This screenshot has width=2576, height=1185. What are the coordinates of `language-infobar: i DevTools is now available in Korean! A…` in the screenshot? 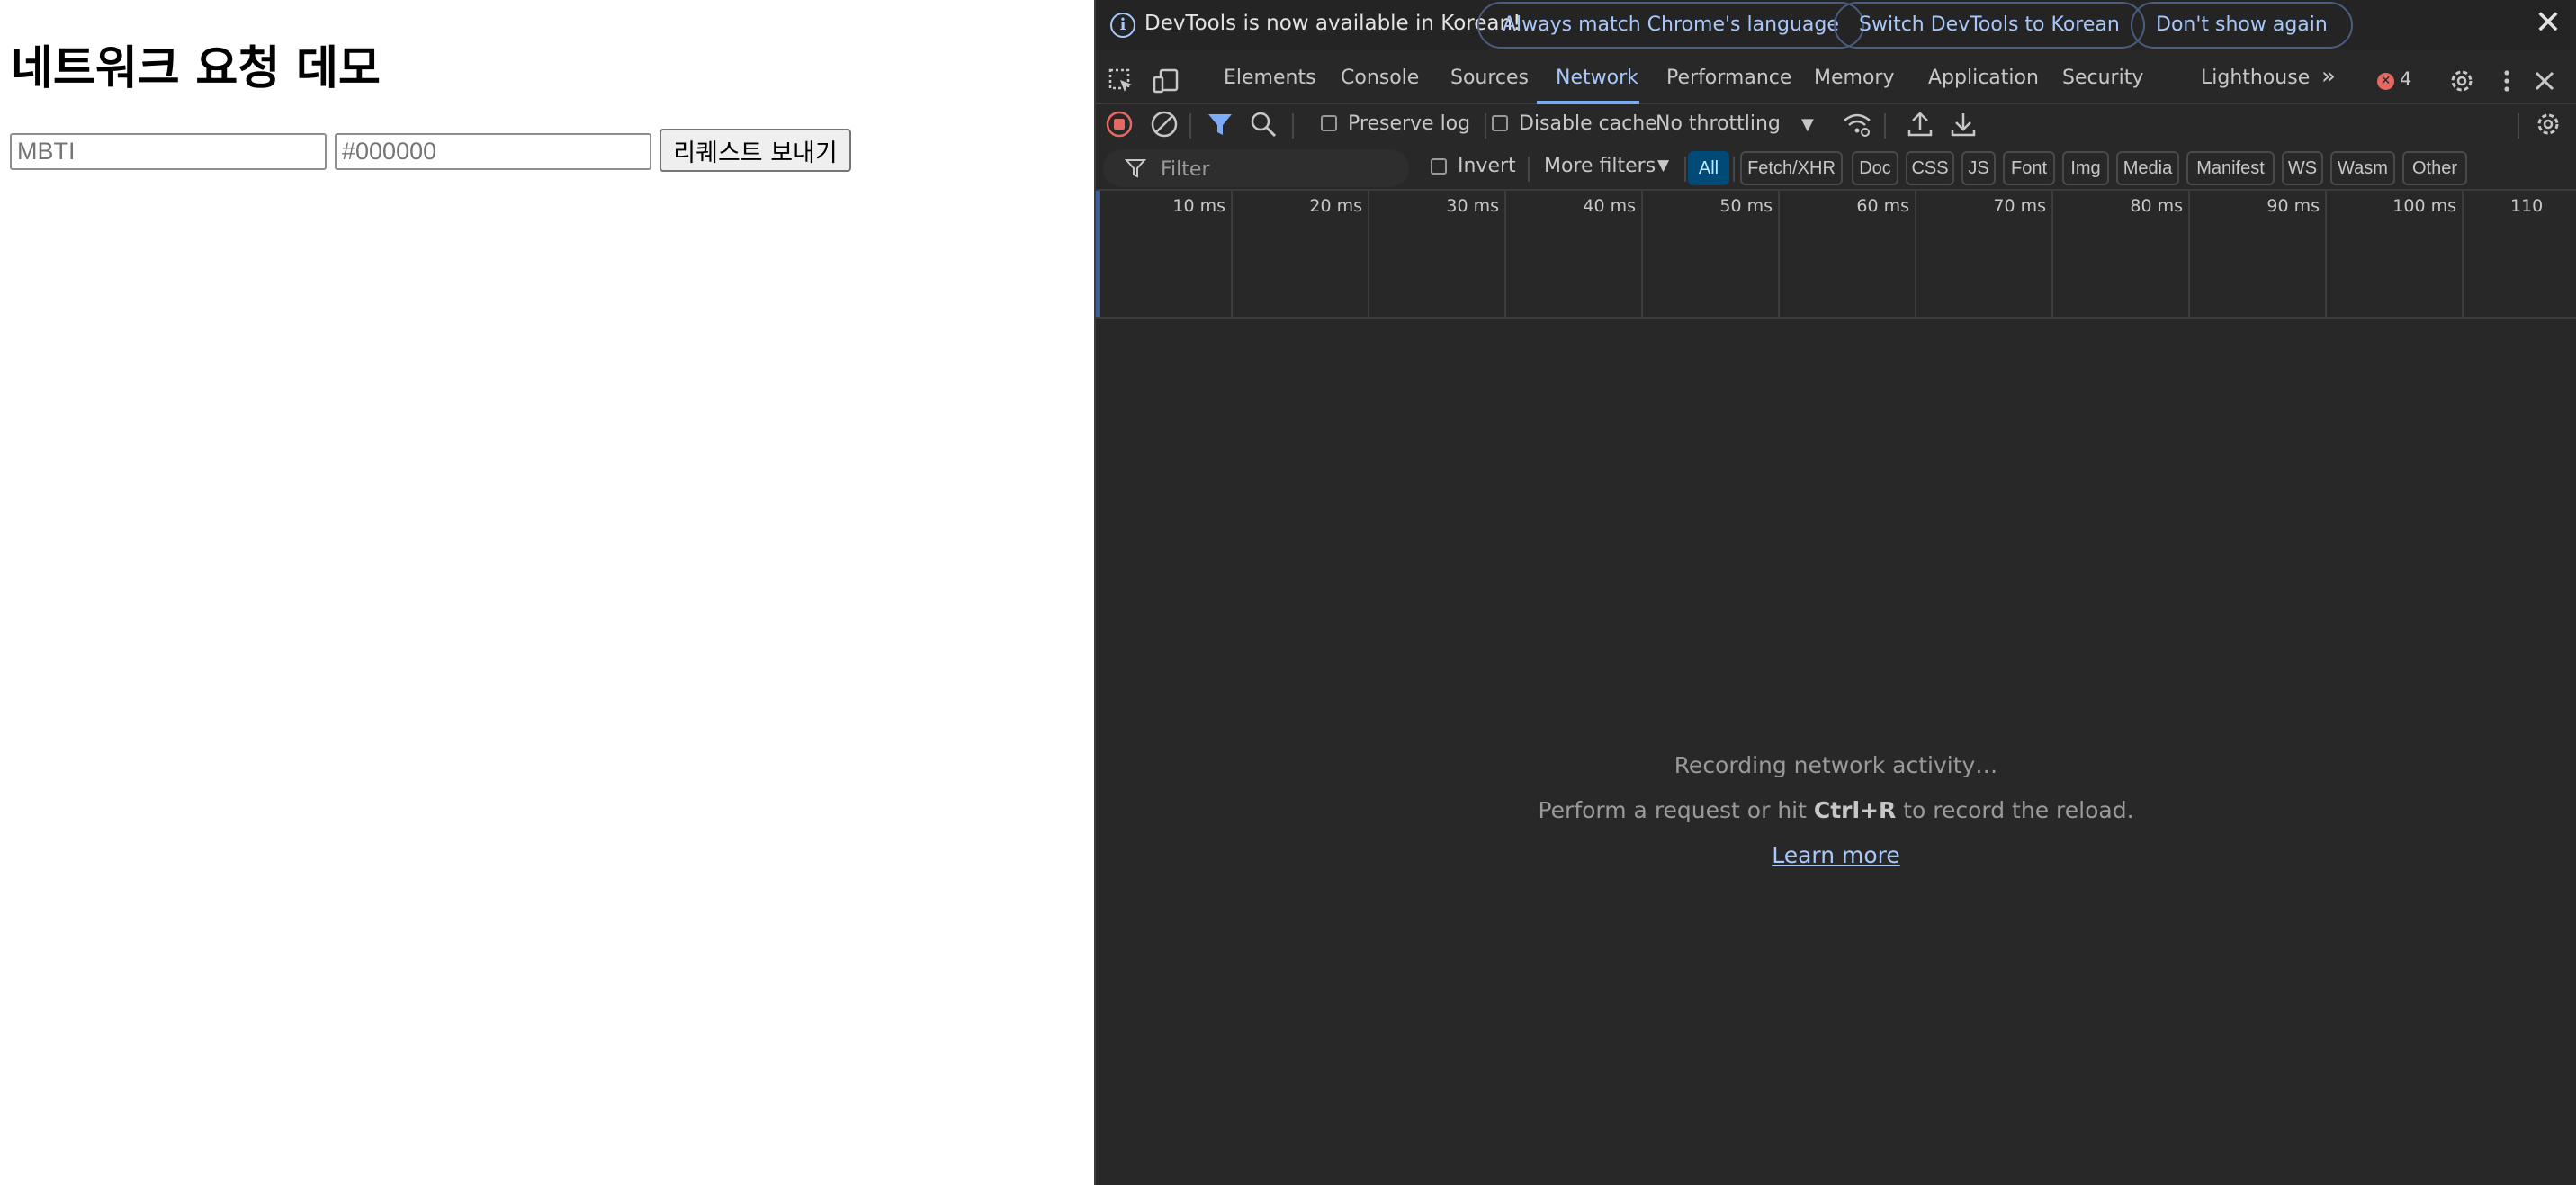 It's located at (1836, 25).